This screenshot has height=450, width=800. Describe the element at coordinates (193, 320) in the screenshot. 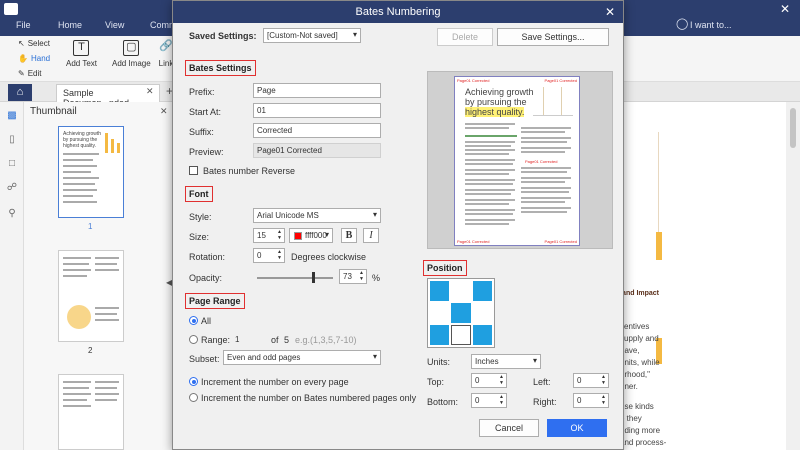

I see `range-all-radio` at that location.